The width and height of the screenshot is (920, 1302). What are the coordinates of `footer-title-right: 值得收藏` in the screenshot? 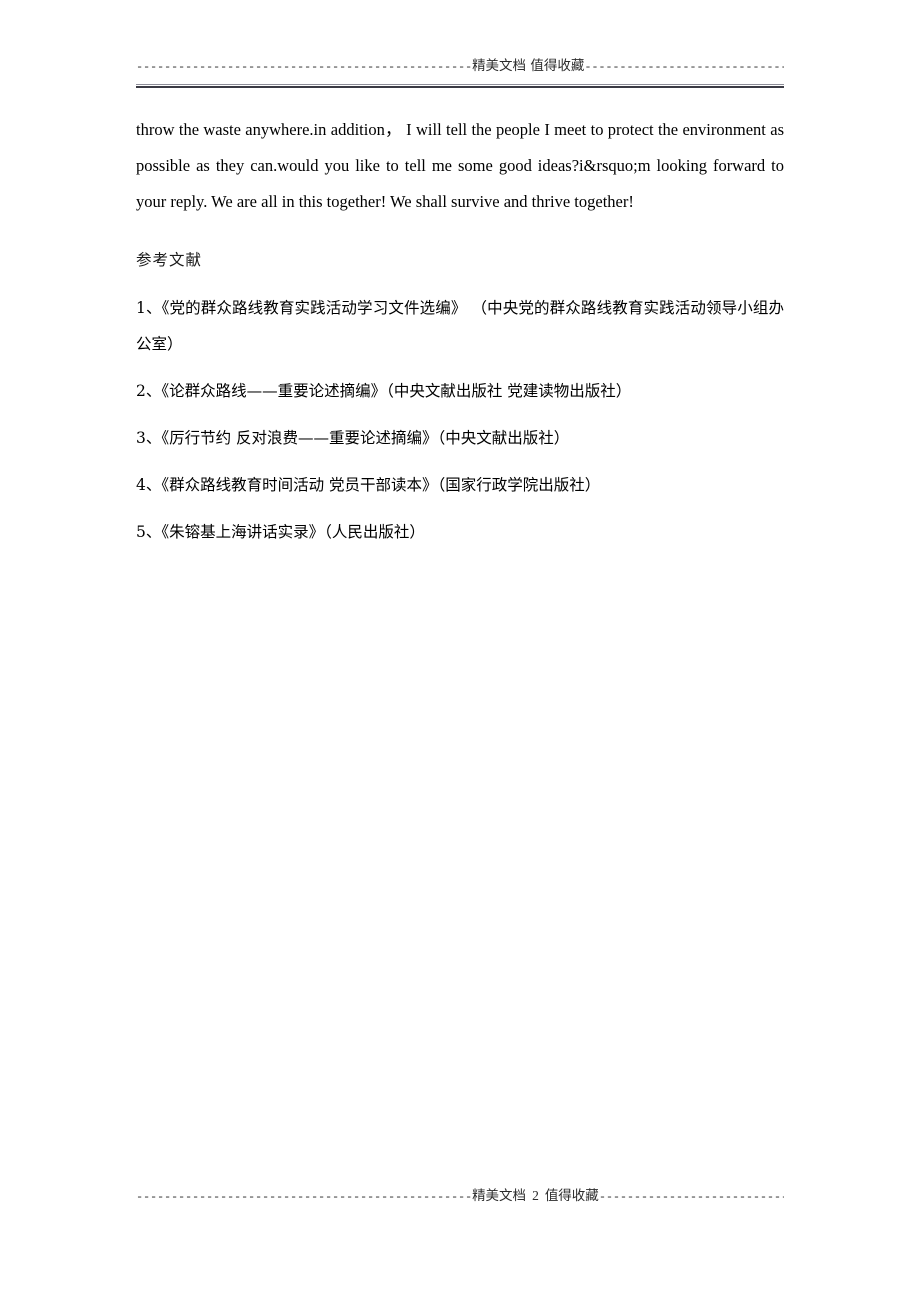 It's located at (571, 1196).